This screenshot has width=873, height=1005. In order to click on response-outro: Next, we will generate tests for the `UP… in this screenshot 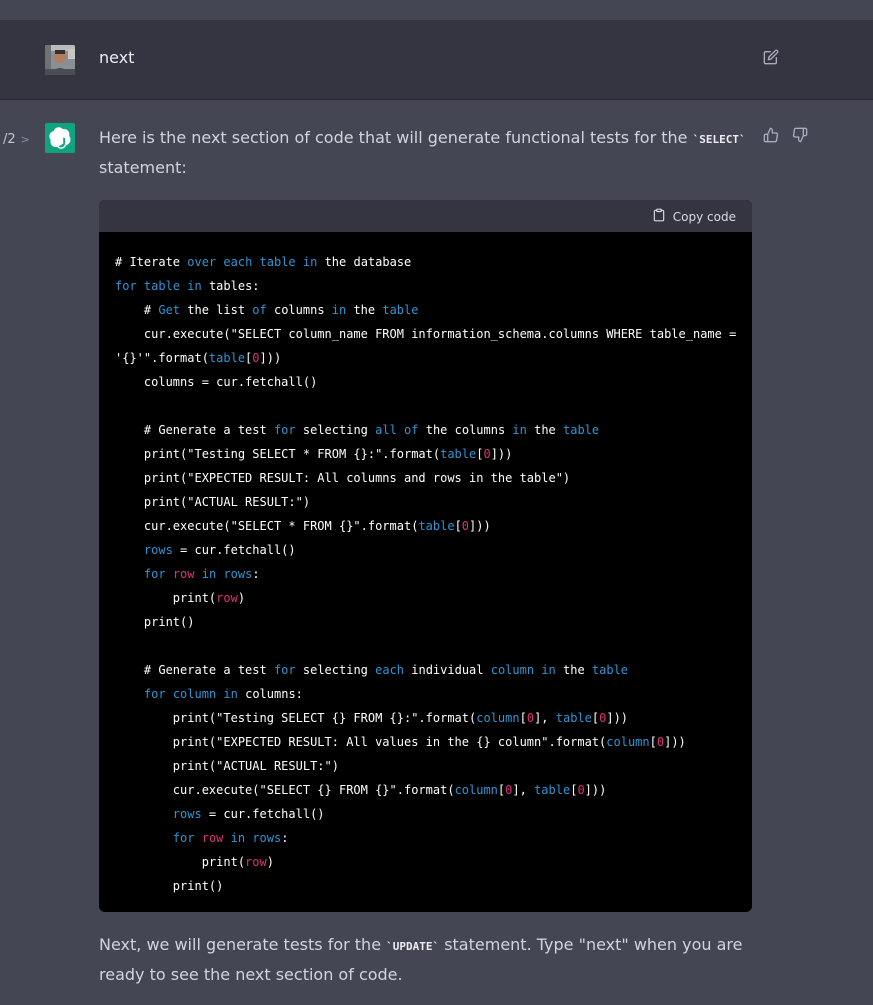, I will do `click(429, 960)`.